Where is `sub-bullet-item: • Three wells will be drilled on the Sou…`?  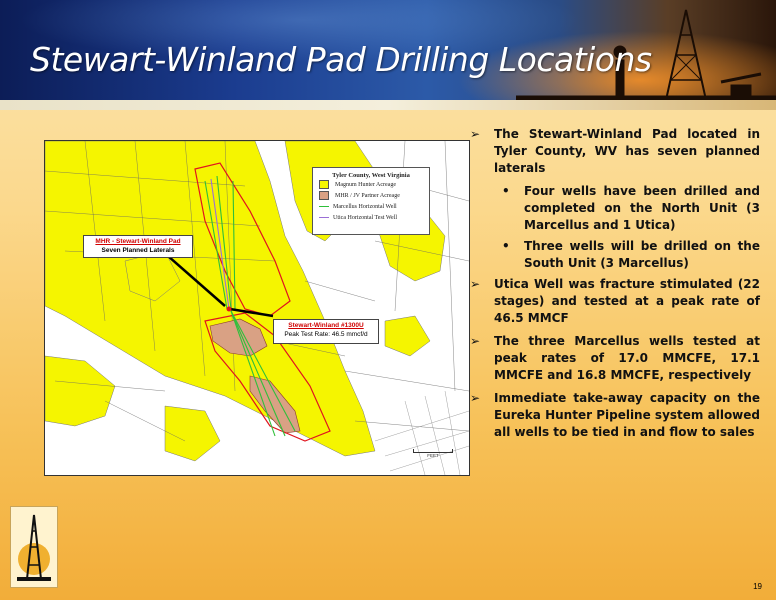
sub-bullet-item: • Three wells will be drilled on the Sou… is located at coordinates (631, 254).